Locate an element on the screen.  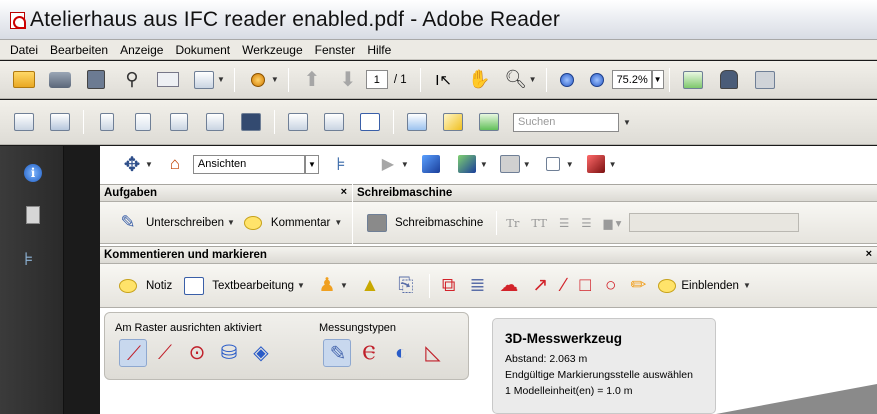
rotate-3d-dropdown-icon: ▼ is located at coordinates (149, 164).